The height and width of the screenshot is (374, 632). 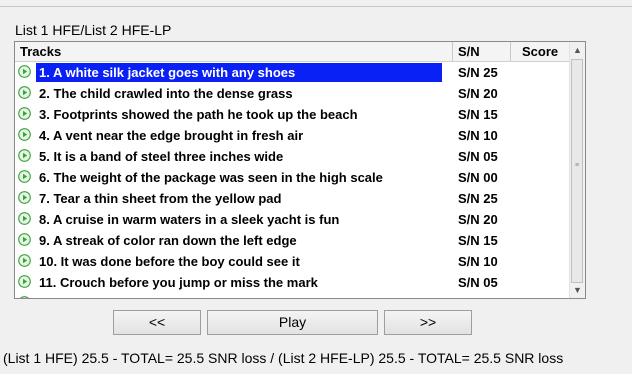 I want to click on list-title: List 1 HFE/List 2 HFE-LP, so click(x=93, y=30).